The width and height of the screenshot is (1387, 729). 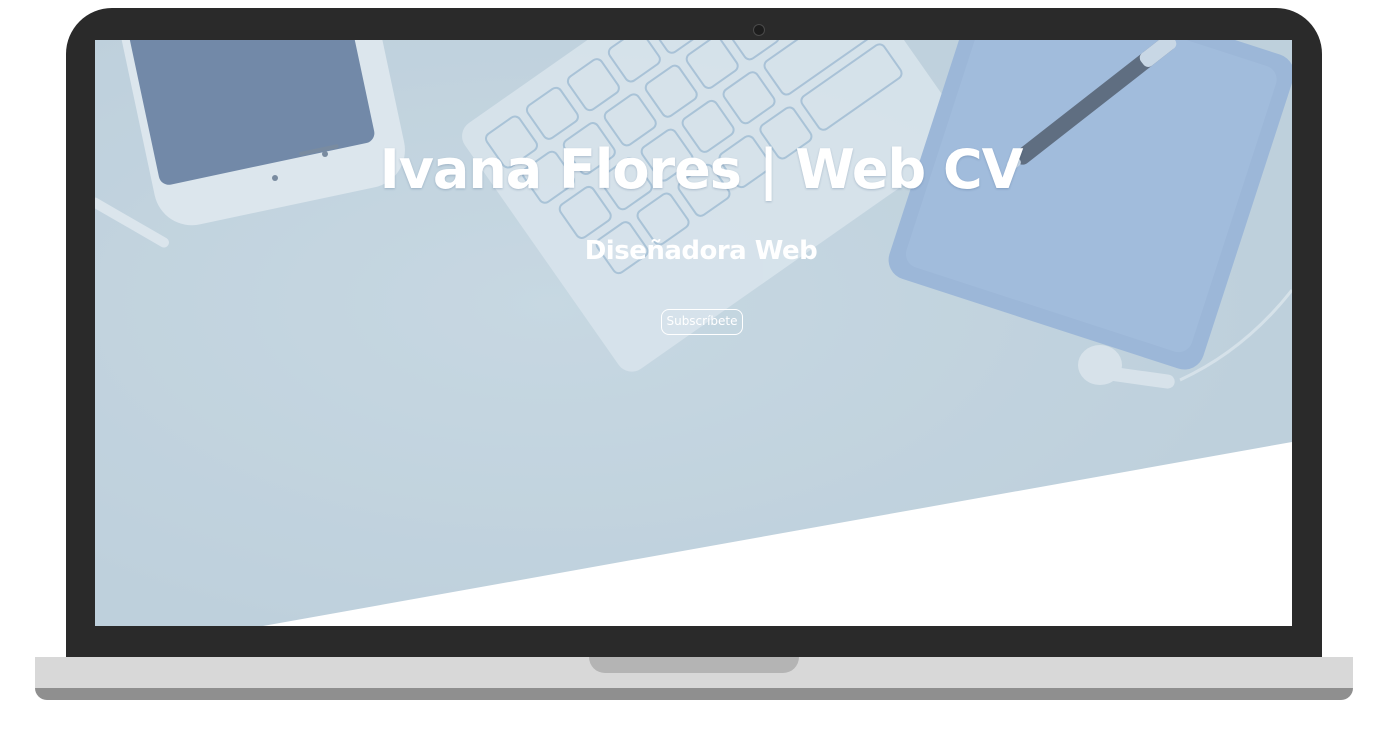 I want to click on hero-title: Ivana Flores | Web CV, so click(x=701, y=169).